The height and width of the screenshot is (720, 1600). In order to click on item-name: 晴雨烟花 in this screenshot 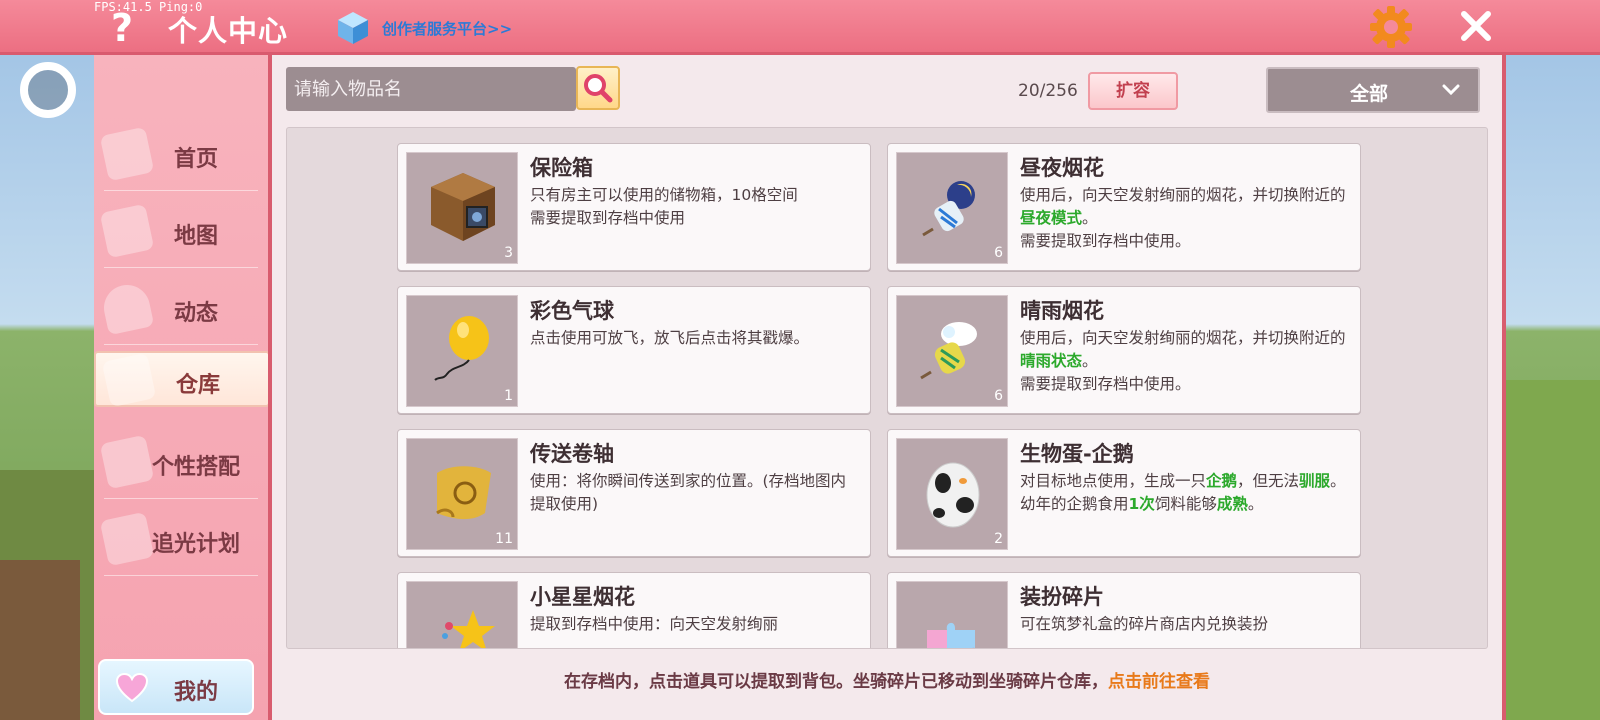, I will do `click(1062, 311)`.